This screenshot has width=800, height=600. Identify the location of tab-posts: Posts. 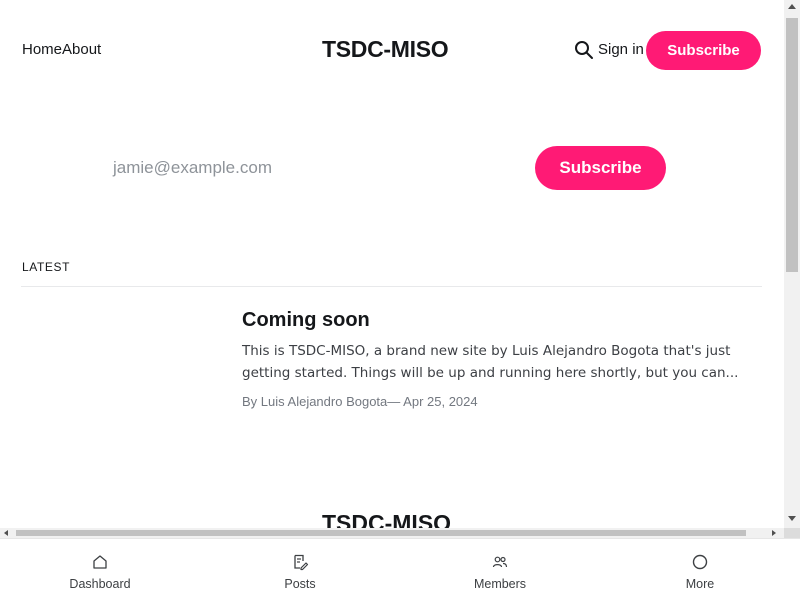
(300, 569).